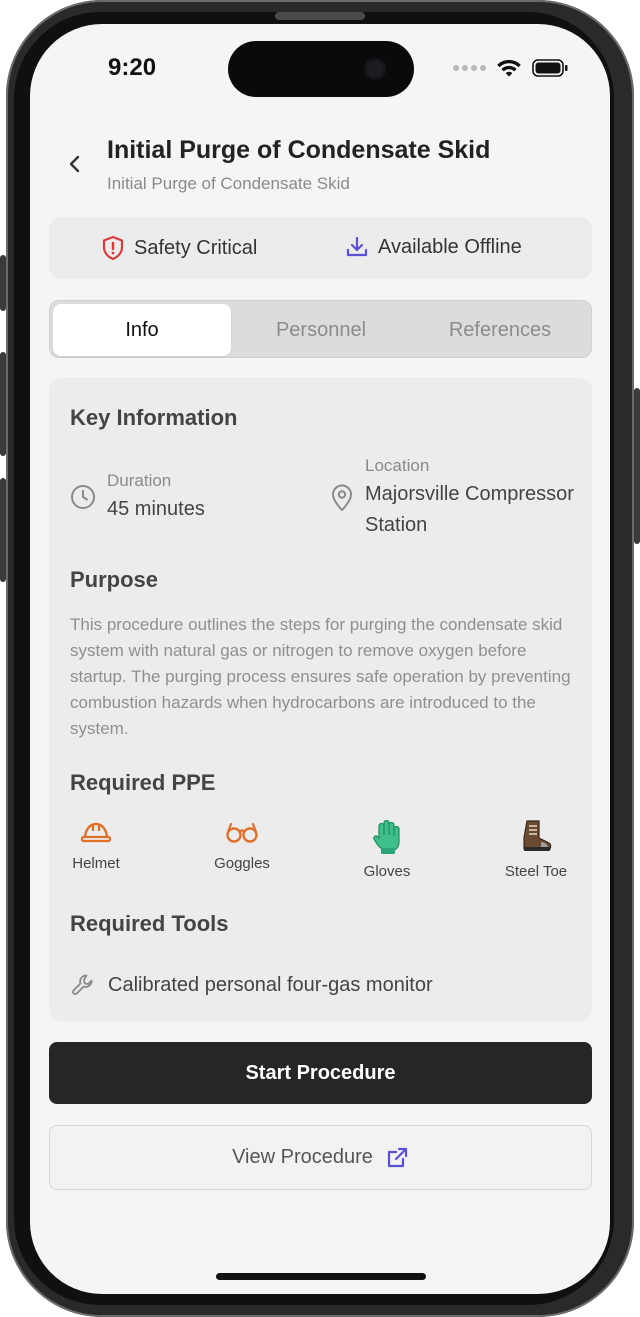 The image size is (640, 1317). I want to click on boot-icon, so click(537, 835).